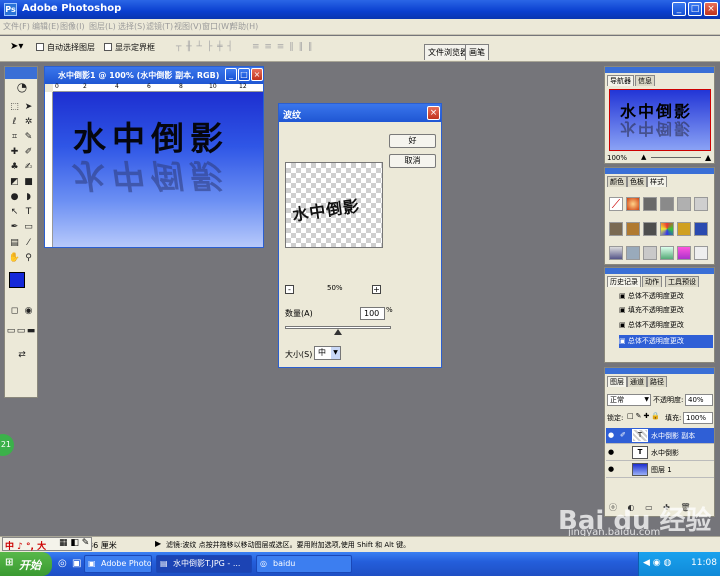 Image resolution: width=720 pixels, height=576 pixels. I want to click on cancel-button: 取消, so click(412, 161).